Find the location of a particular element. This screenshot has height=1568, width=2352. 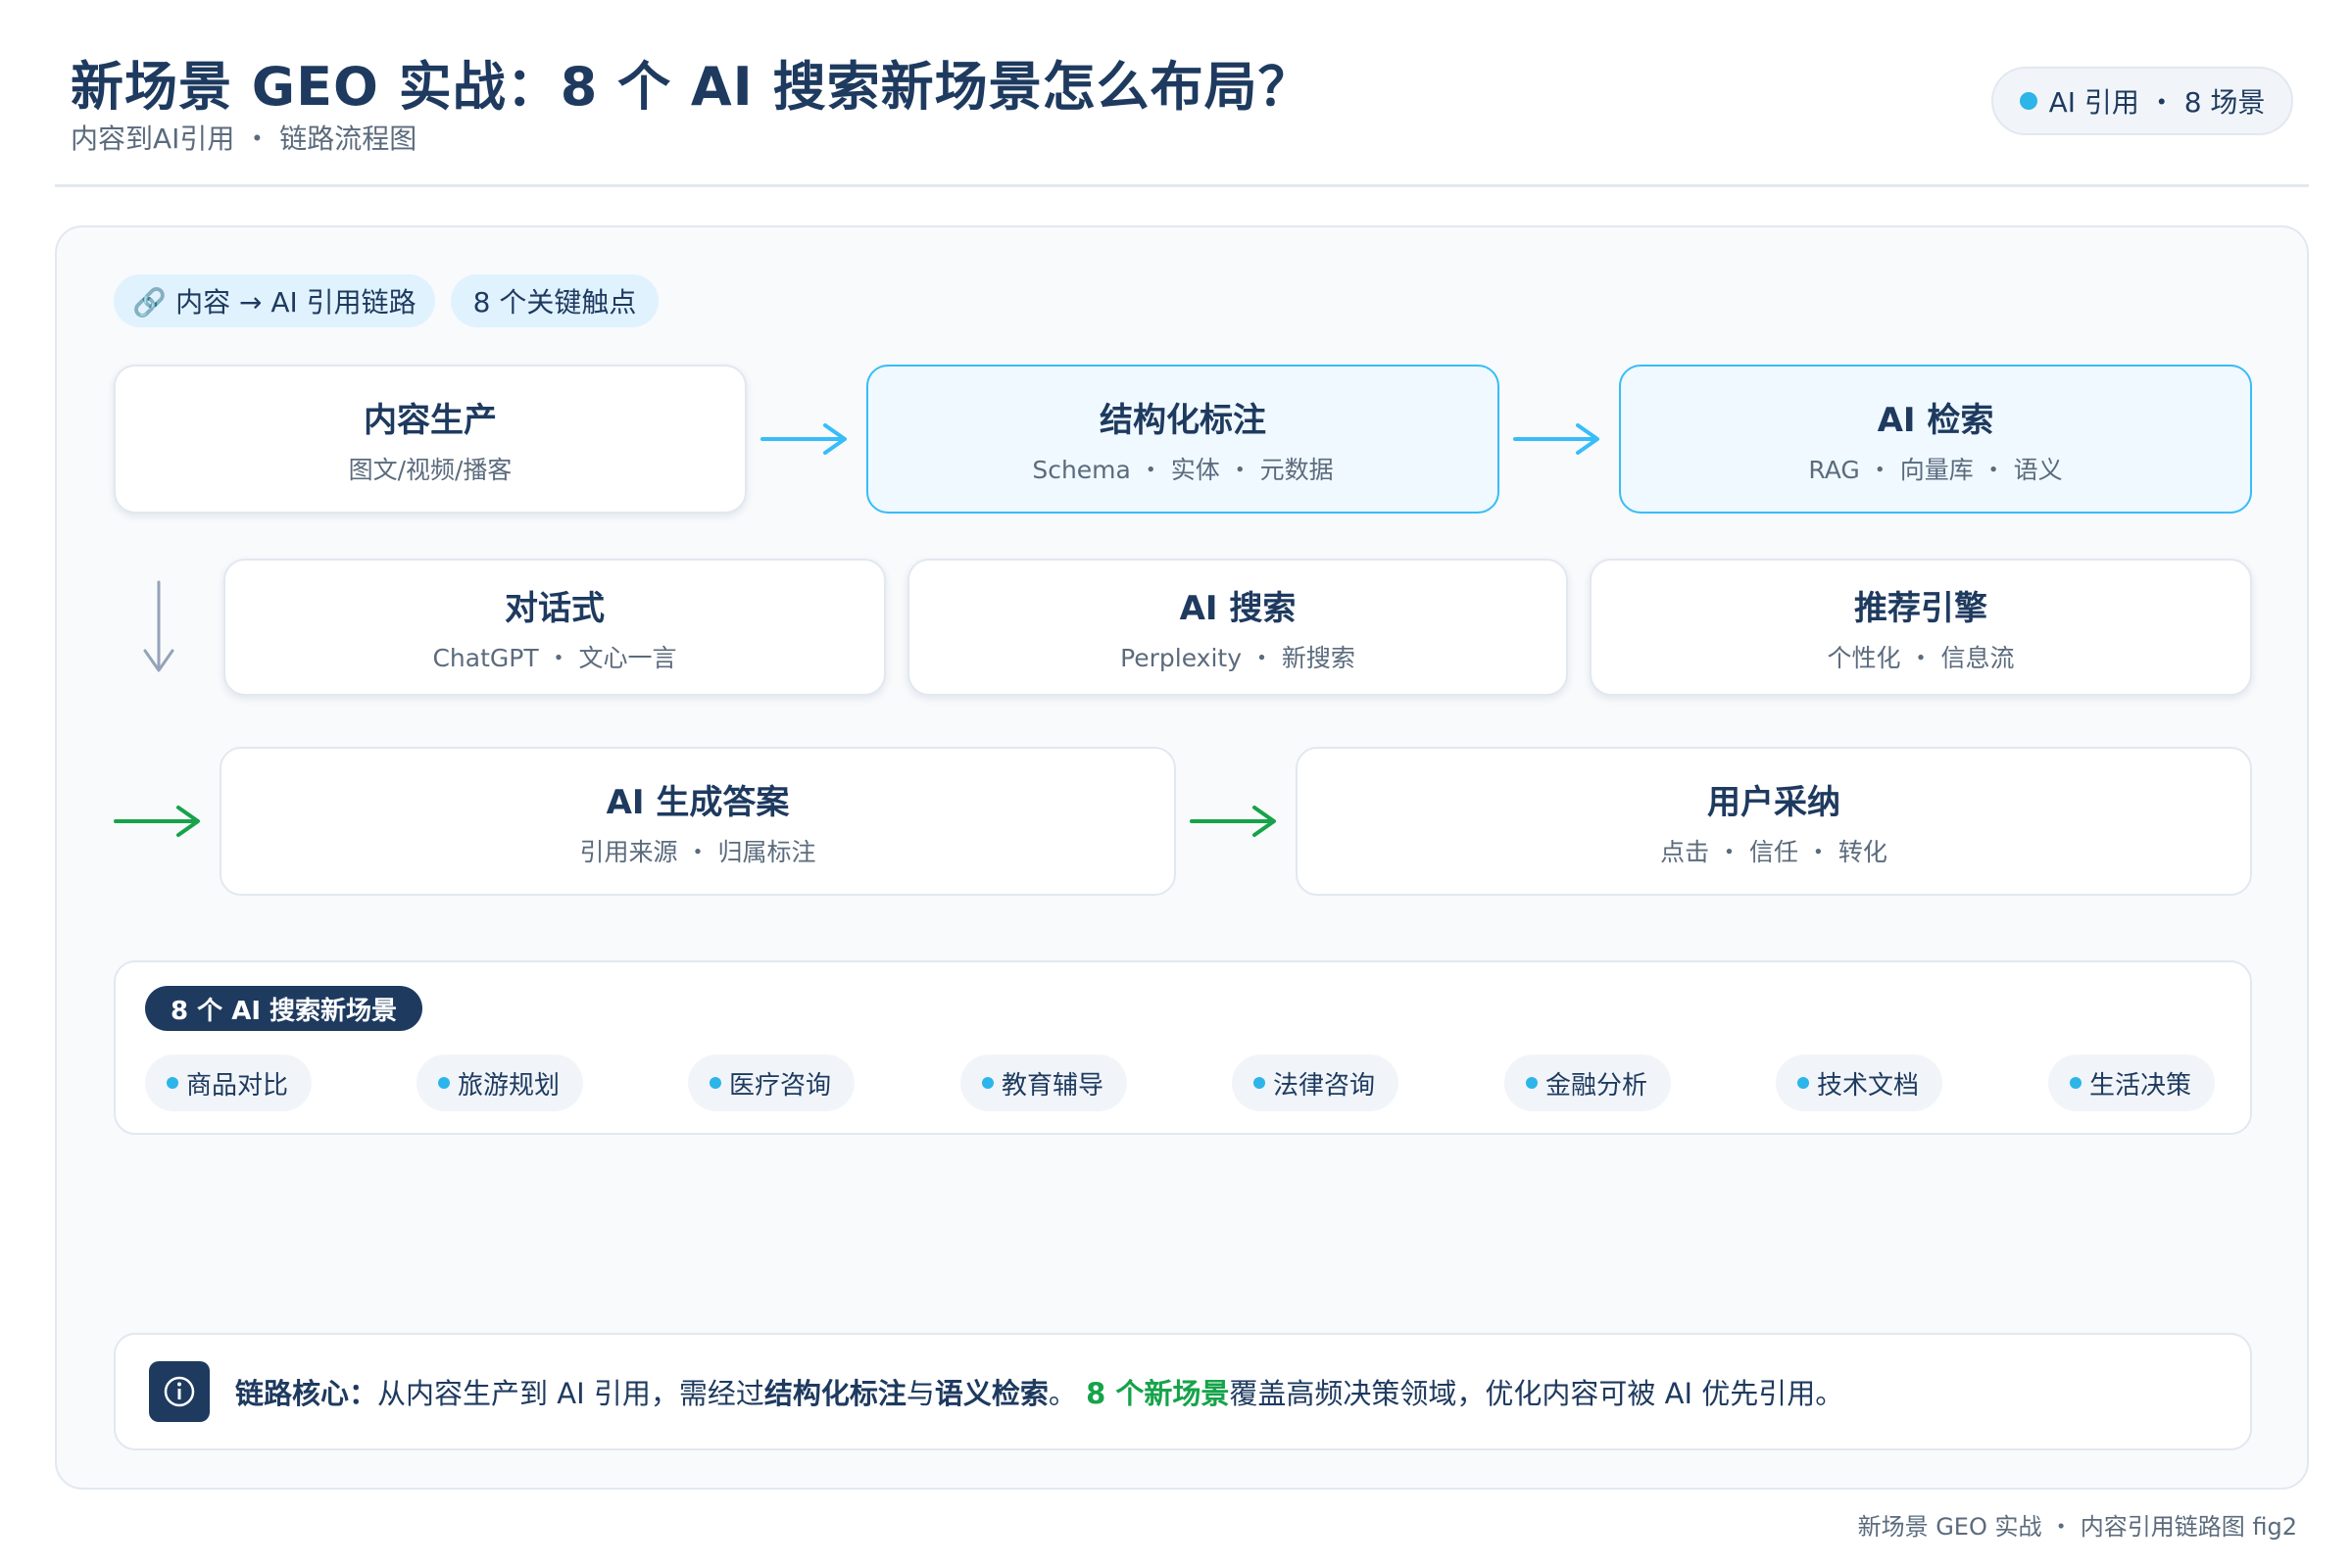

scenarios-title: 8 个 AI 搜索新场景 is located at coordinates (284, 1008).